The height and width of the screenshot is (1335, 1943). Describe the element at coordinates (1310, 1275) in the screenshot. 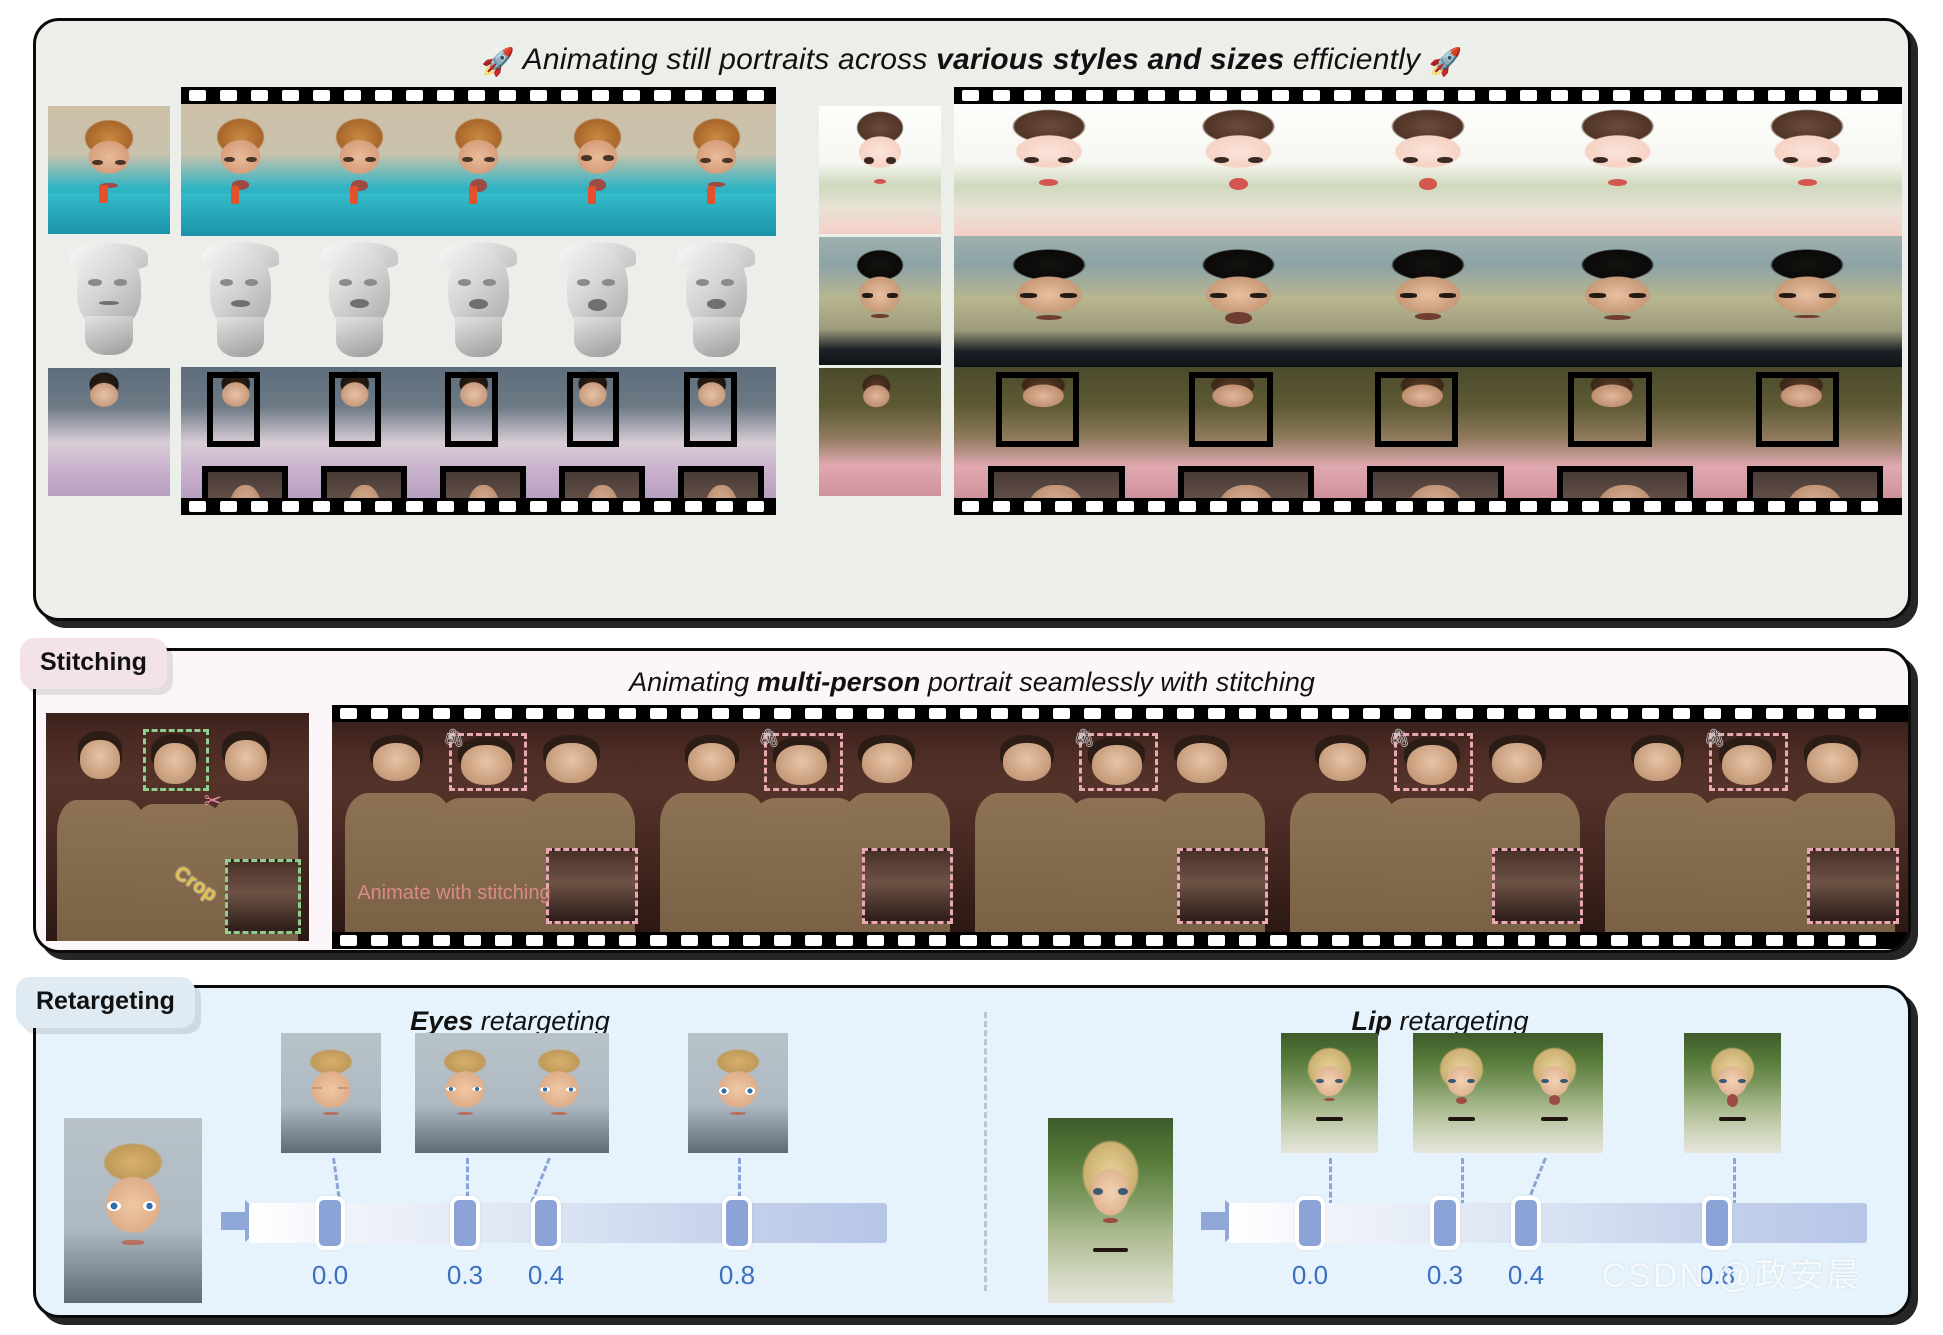

I see `lip-value-0: 0.0` at that location.